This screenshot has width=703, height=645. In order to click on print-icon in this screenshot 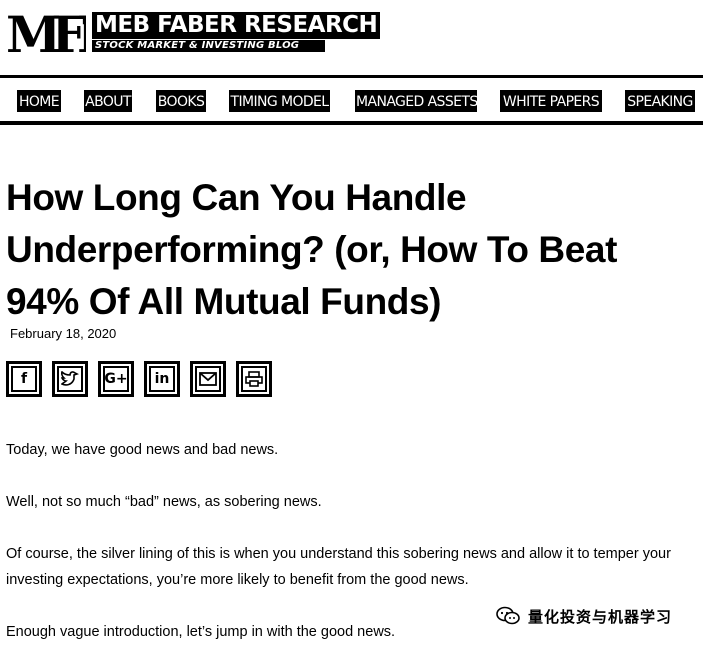, I will do `click(254, 379)`.